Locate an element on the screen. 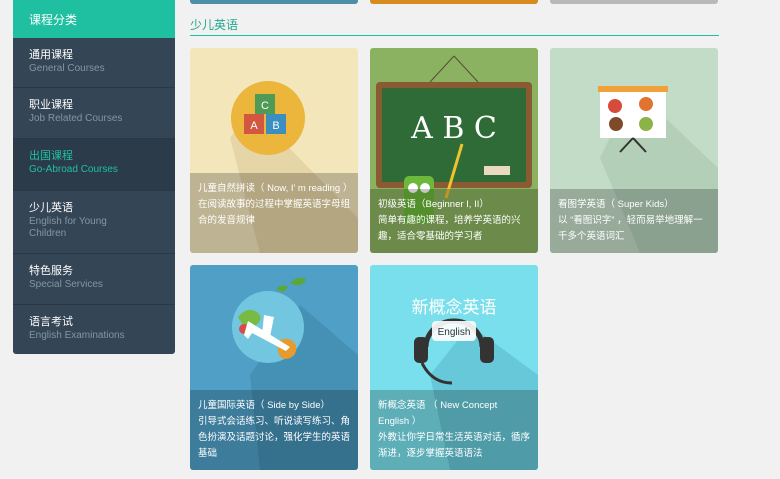 The width and height of the screenshot is (780, 479). sidebar-item-sublabel: General Courses is located at coordinates (67, 68).